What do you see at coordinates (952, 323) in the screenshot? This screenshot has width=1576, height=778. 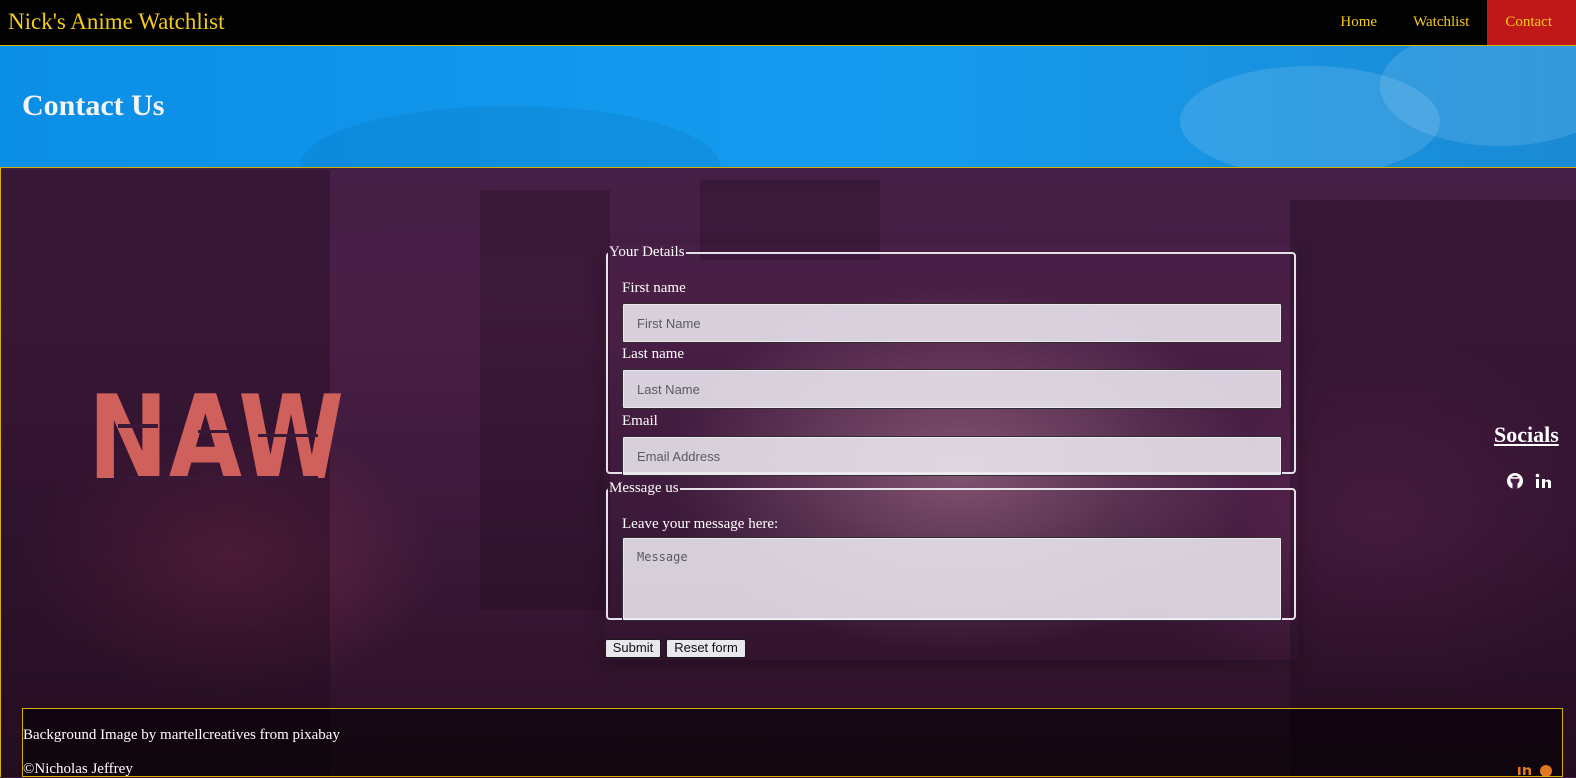 I see `first-name-input: First Name` at bounding box center [952, 323].